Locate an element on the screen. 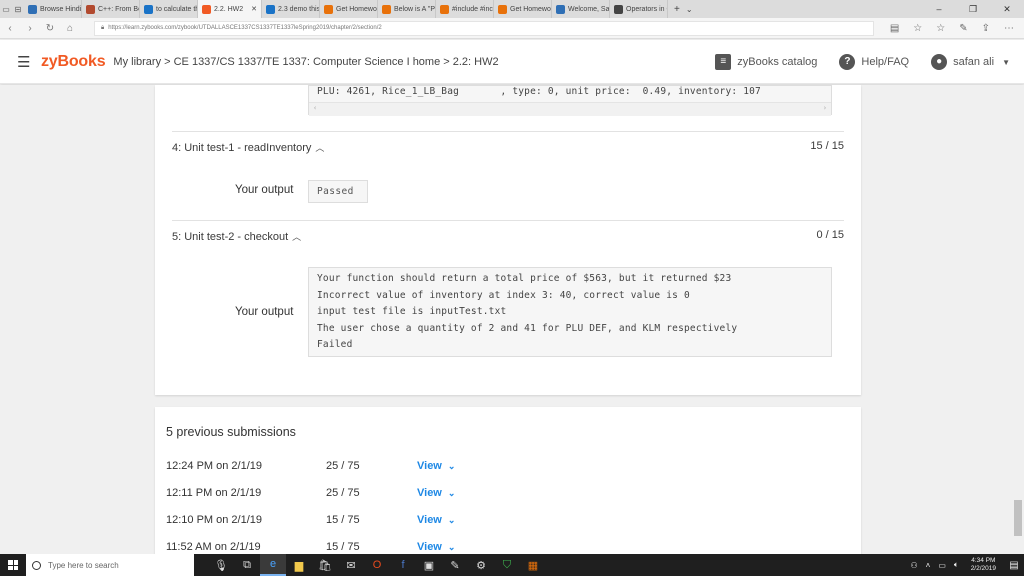 The image size is (1024, 576). minimize-button: – is located at coordinates (939, 9).